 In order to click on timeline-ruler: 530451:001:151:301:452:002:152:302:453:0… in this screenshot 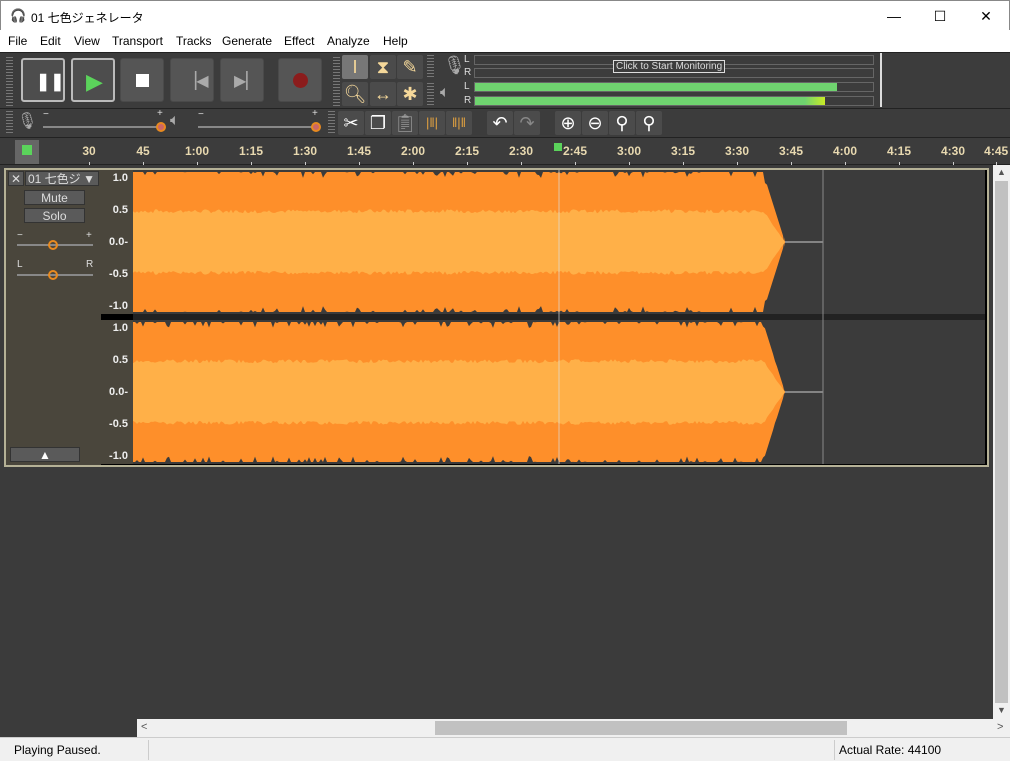, I will do `click(505, 151)`.